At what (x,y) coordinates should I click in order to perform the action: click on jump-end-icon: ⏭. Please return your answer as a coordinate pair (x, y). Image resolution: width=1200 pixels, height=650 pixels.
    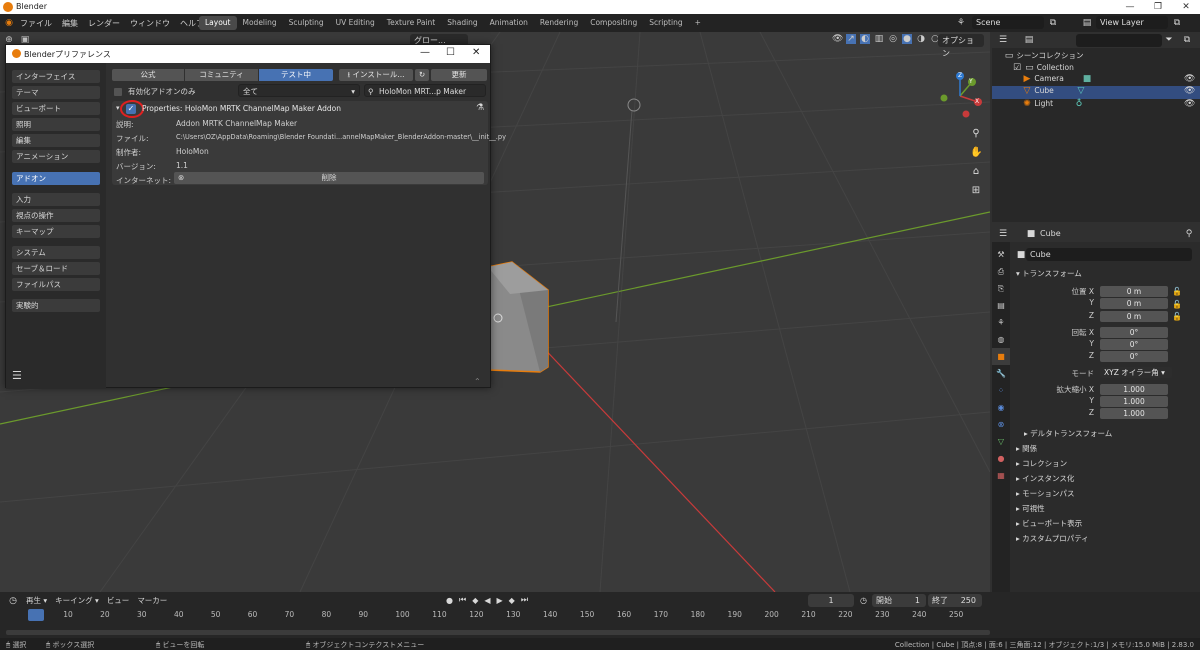
    Looking at the image, I should click on (524, 600).